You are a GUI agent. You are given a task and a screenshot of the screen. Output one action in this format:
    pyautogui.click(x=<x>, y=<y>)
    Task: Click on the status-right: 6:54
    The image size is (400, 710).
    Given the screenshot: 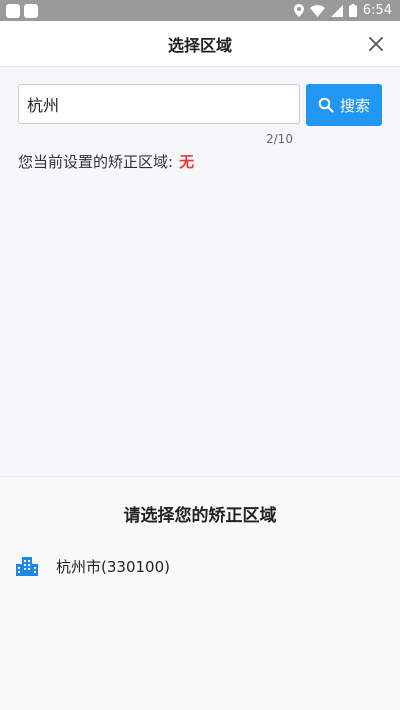 What is the action you would take?
    pyautogui.click(x=342, y=10)
    